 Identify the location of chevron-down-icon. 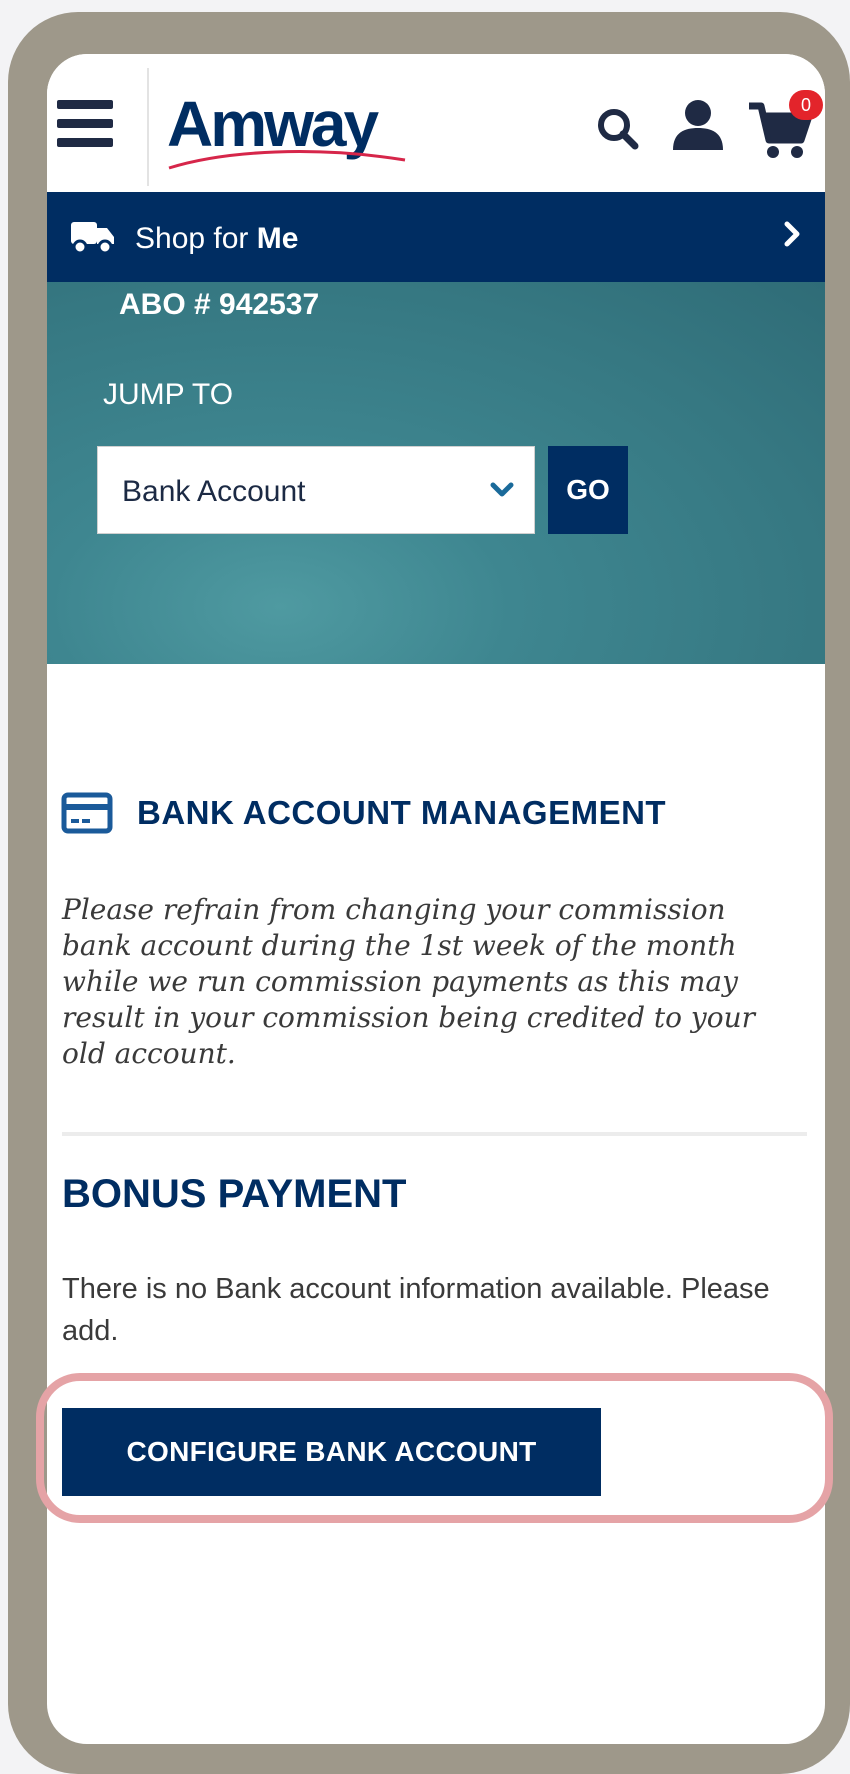
(502, 489).